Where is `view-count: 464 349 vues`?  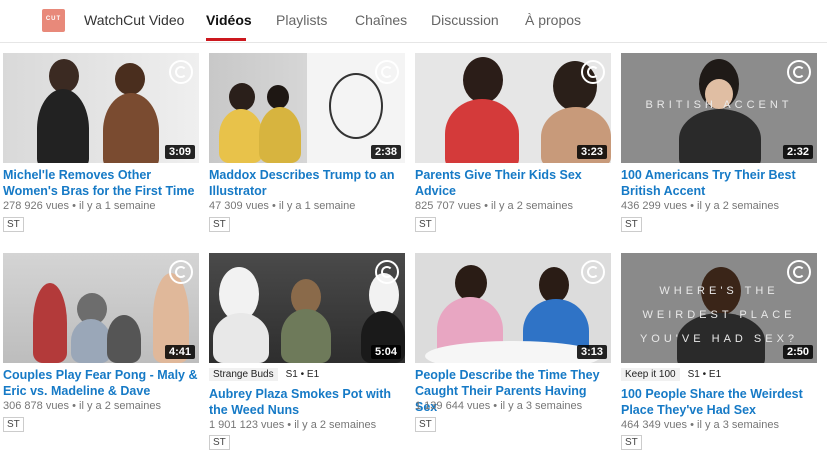 view-count: 464 349 vues is located at coordinates (654, 425).